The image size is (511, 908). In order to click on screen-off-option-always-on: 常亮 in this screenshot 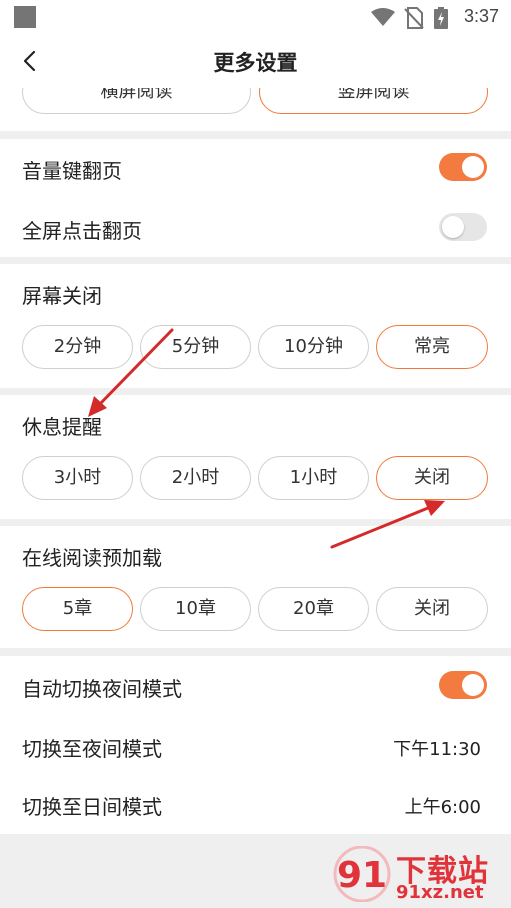, I will do `click(432, 347)`.